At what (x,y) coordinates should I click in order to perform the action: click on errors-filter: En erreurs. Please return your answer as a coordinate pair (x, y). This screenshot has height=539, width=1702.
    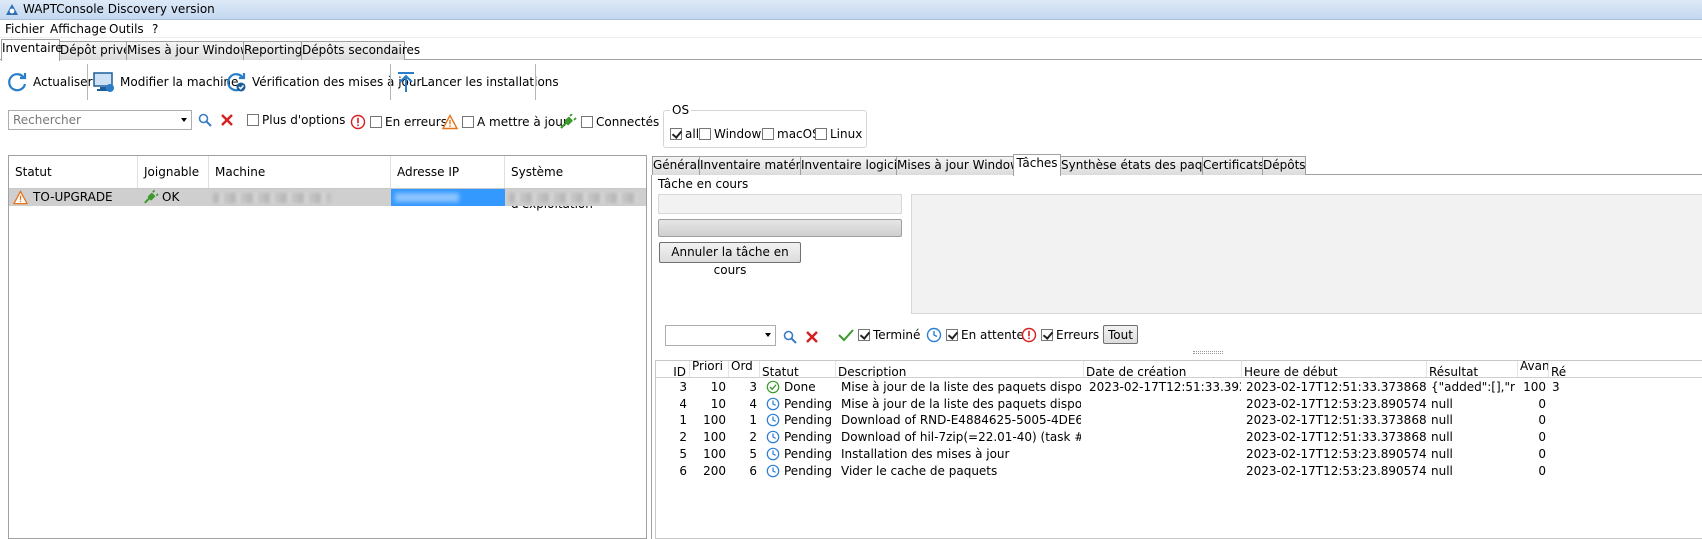
    Looking at the image, I should click on (398, 122).